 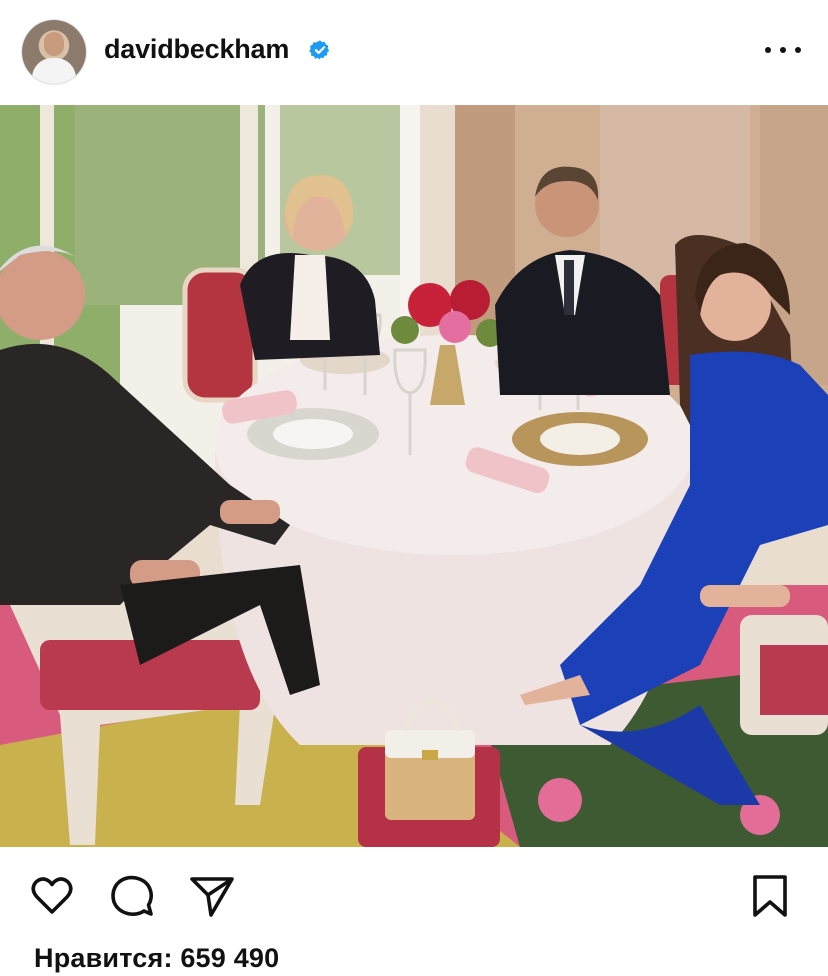 I want to click on send-icon, so click(x=212, y=897).